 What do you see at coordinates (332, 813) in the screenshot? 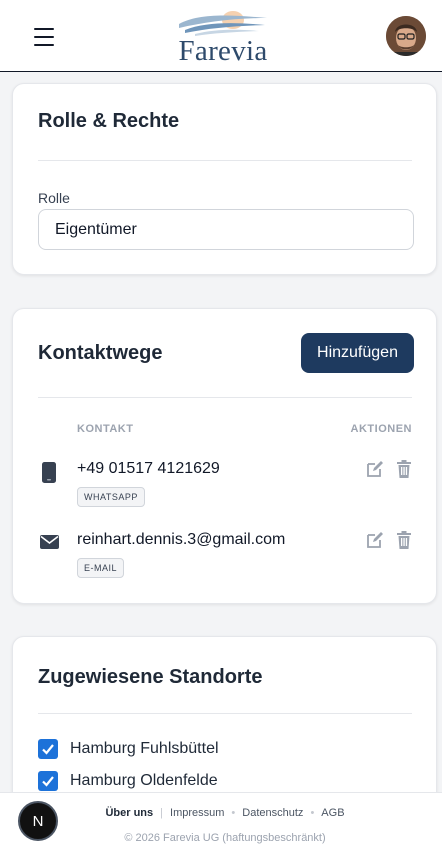
I see `footer-link-terms: AGB` at bounding box center [332, 813].